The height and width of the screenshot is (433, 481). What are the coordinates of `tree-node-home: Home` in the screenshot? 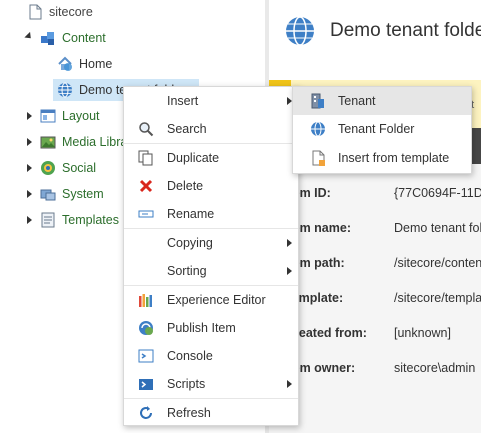 It's located at (84, 64).